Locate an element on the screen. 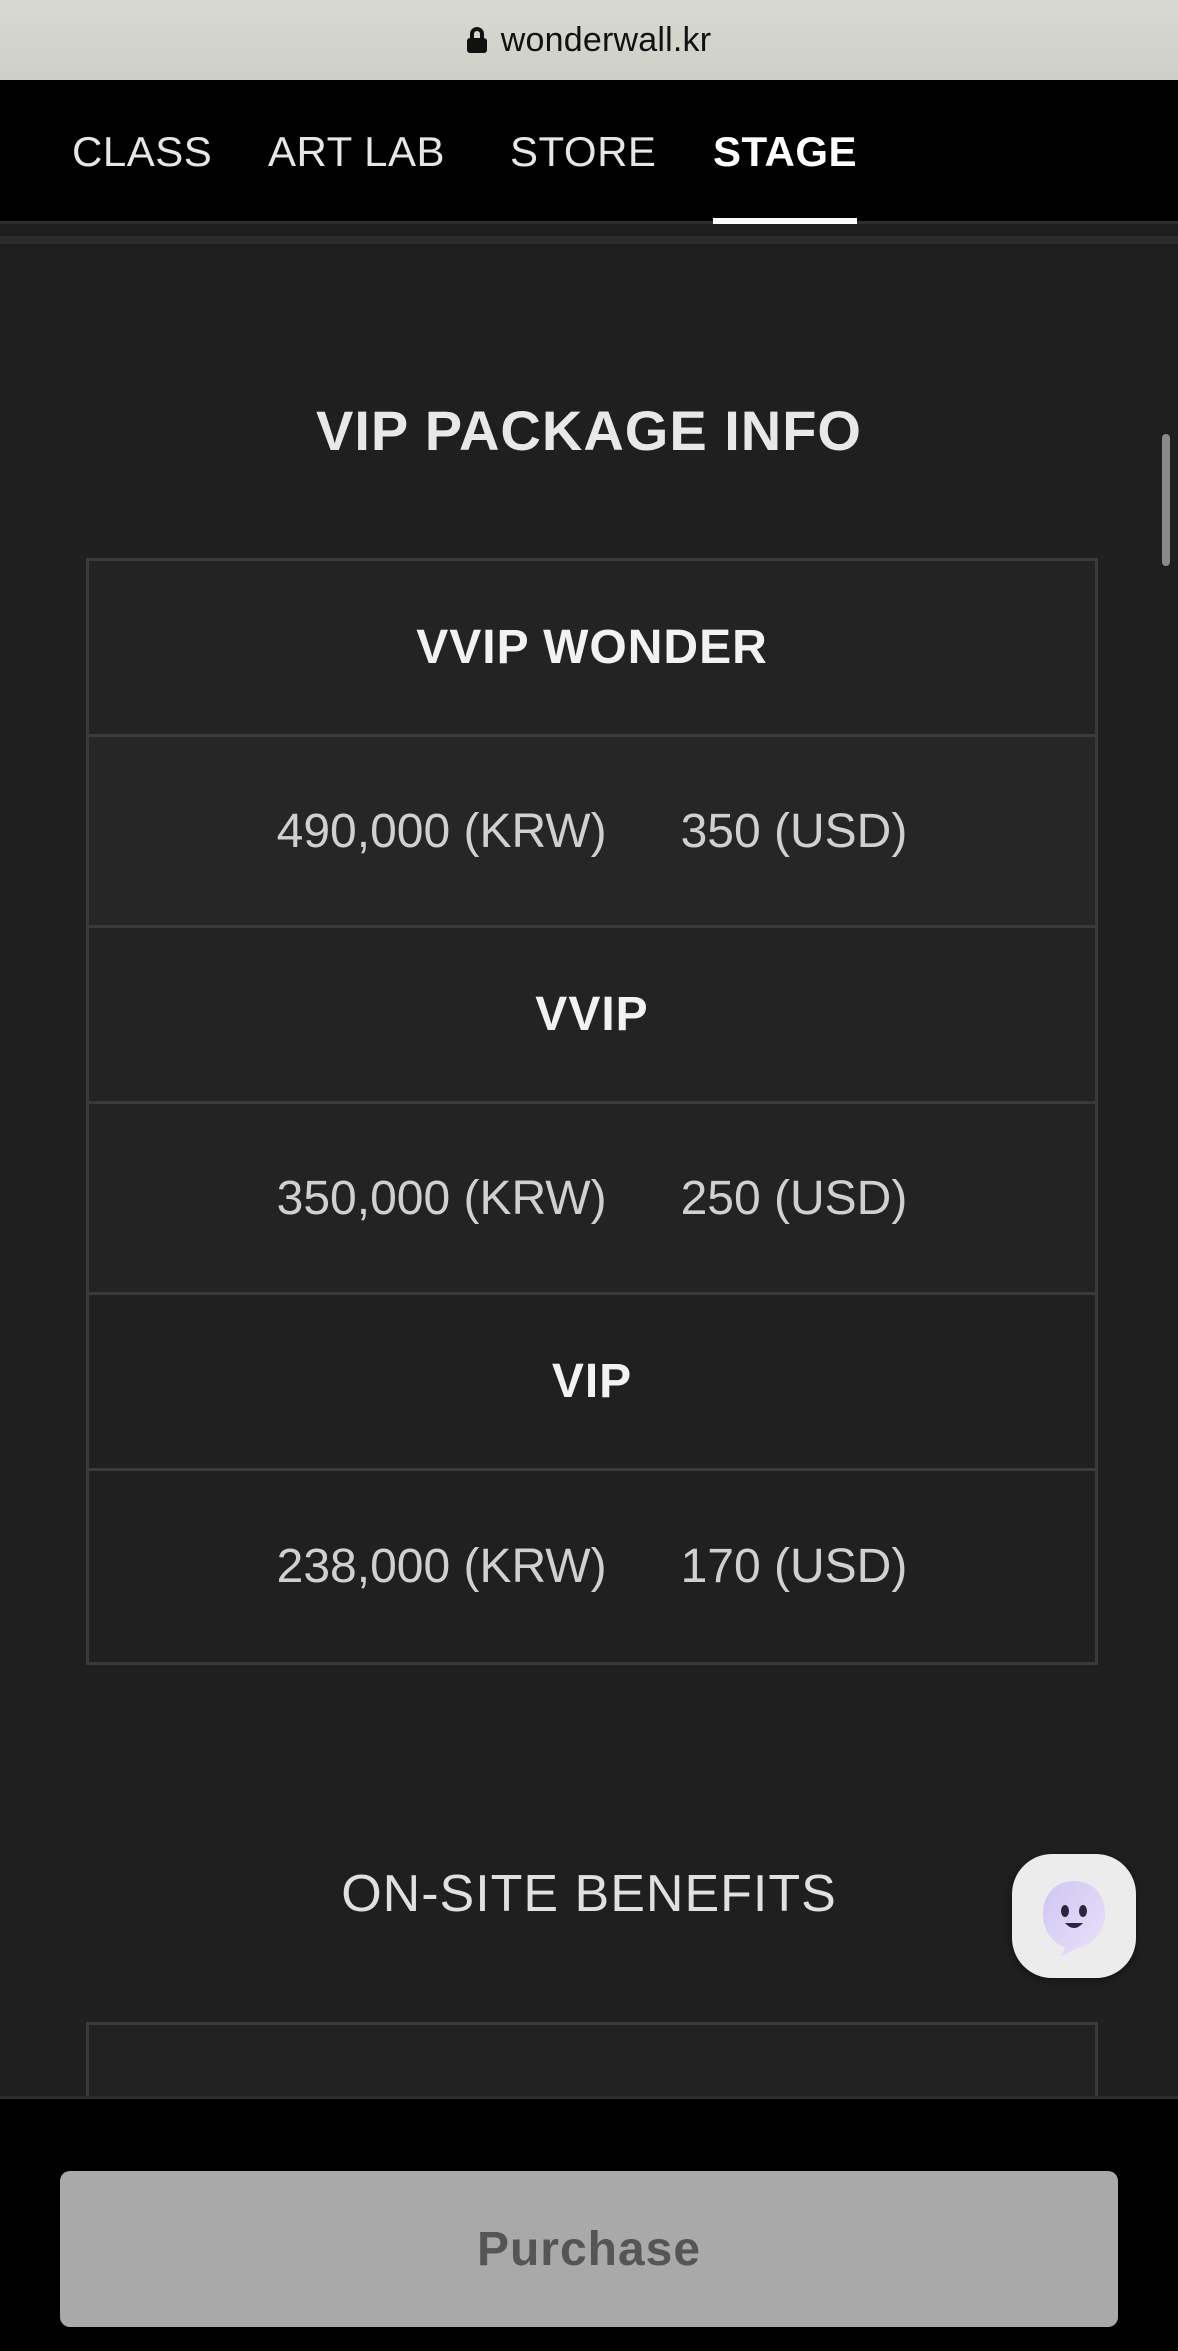 This screenshot has height=2351, width=1178. top-navigation: CLASS ART LAB STORE STAGE is located at coordinates (589, 152).